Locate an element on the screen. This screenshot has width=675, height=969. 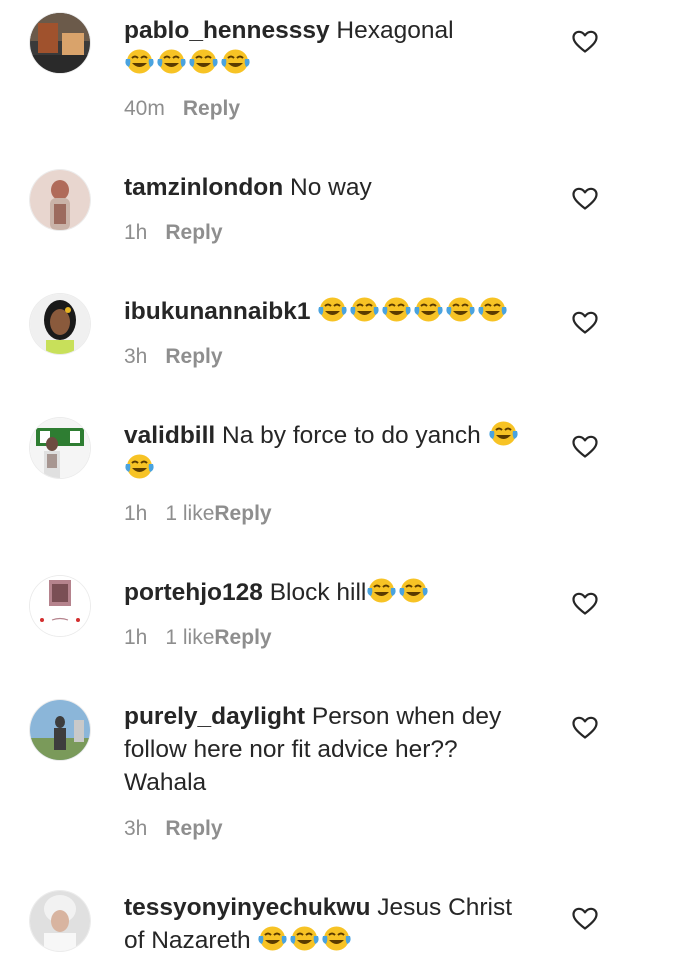
comment-text: tamzinlondon No way is located at coordinates (334, 187).